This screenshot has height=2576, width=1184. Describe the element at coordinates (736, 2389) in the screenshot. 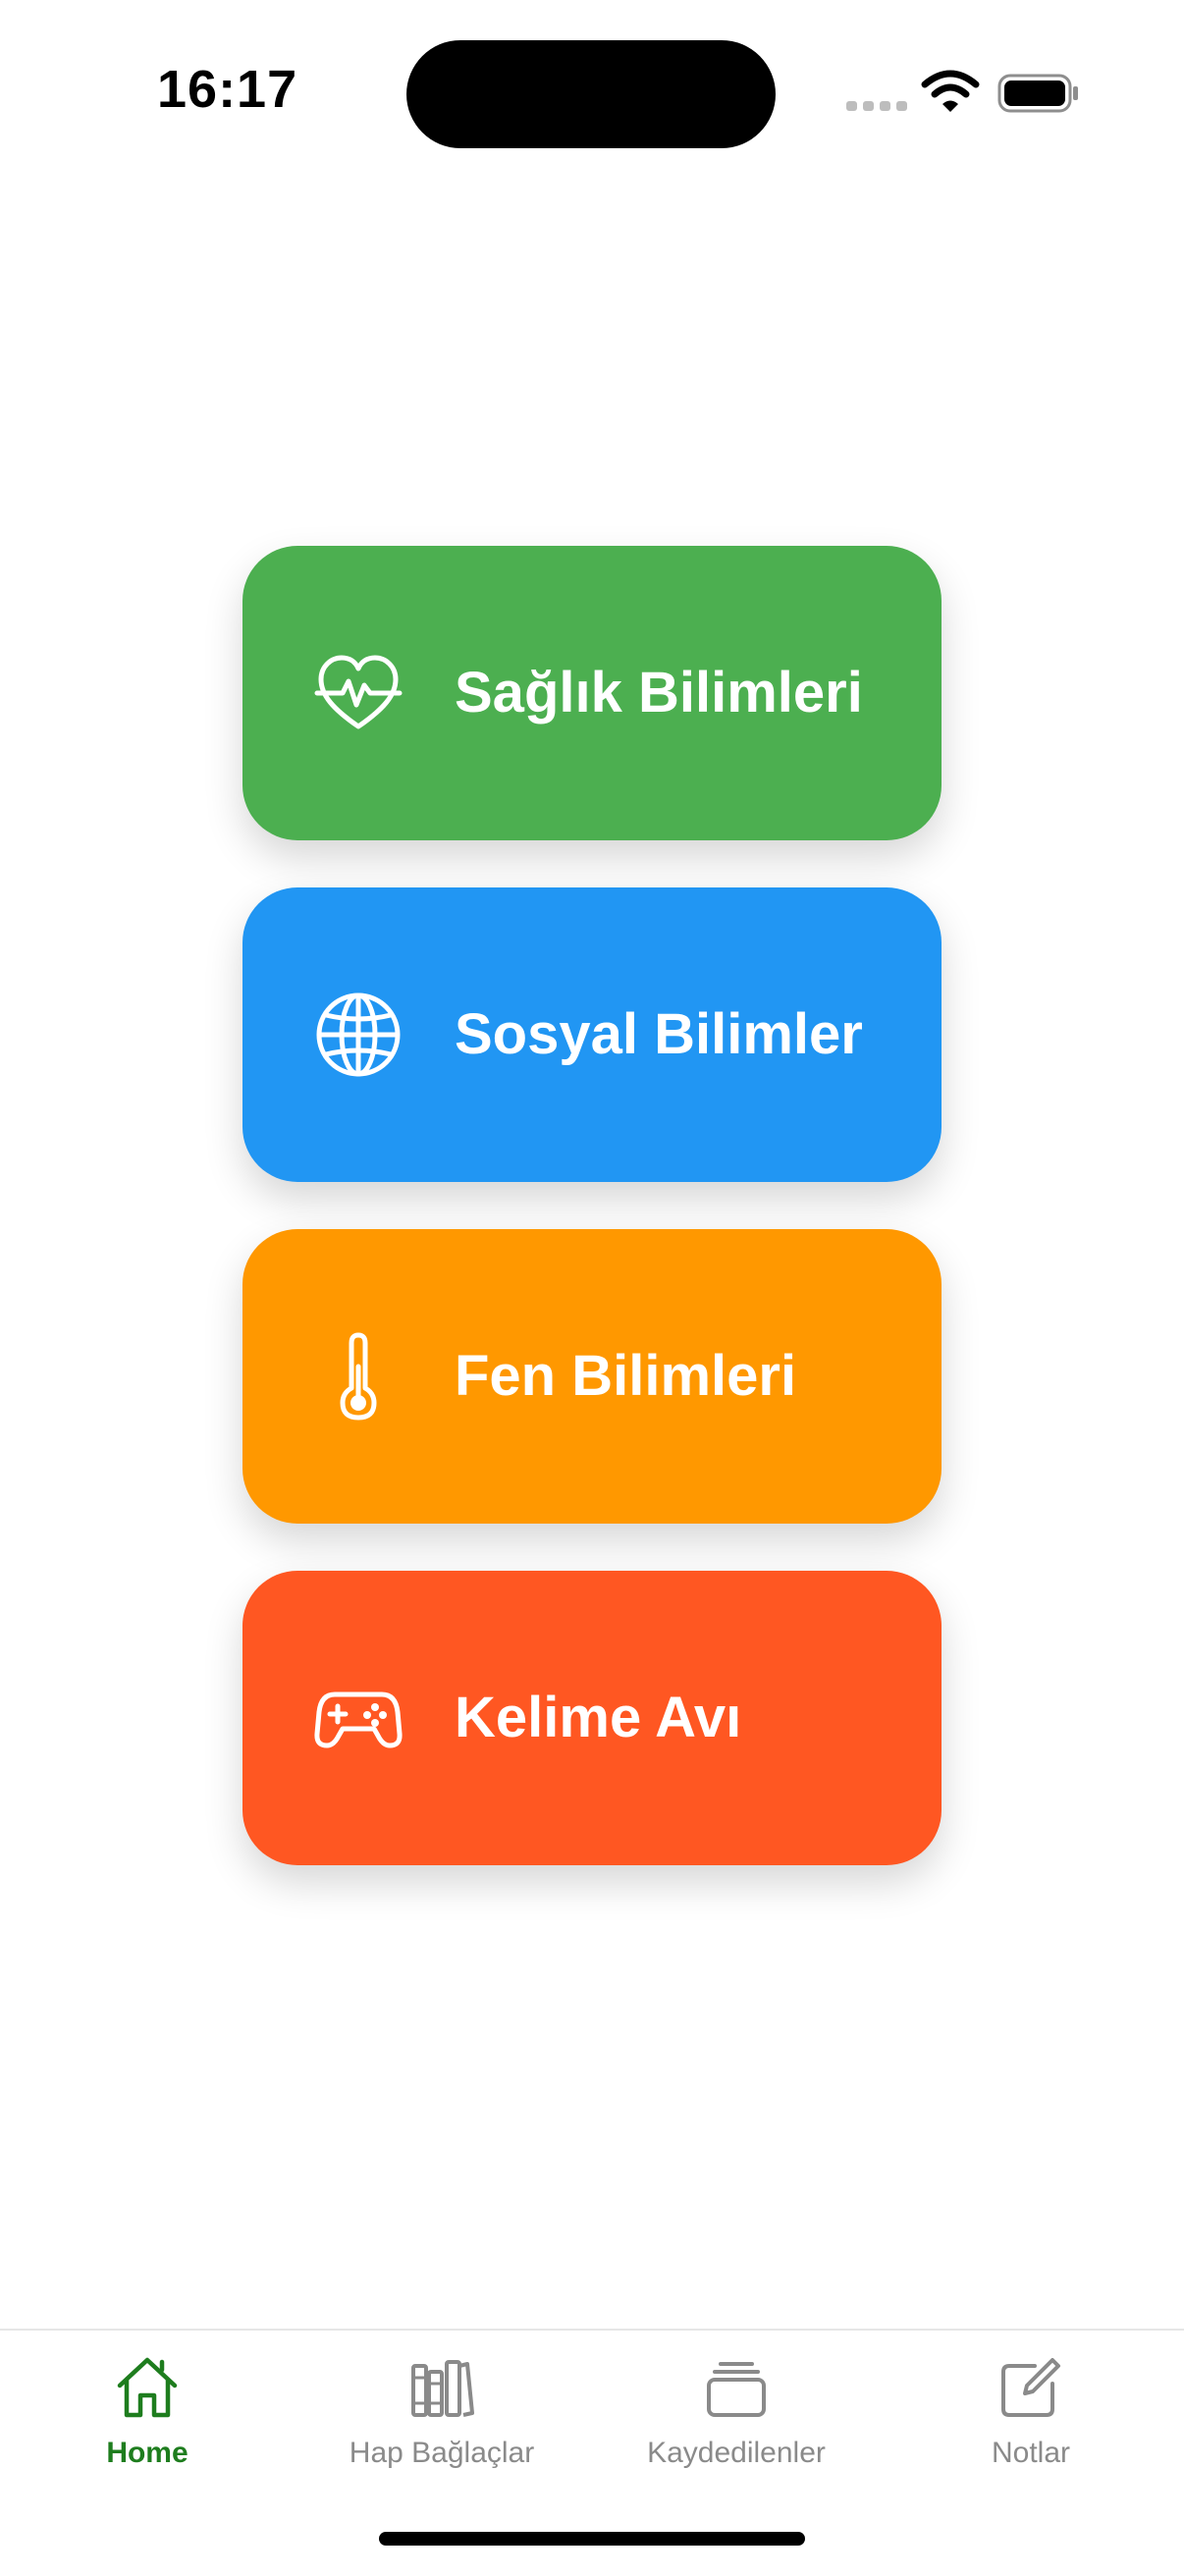

I see `stack-icon` at that location.